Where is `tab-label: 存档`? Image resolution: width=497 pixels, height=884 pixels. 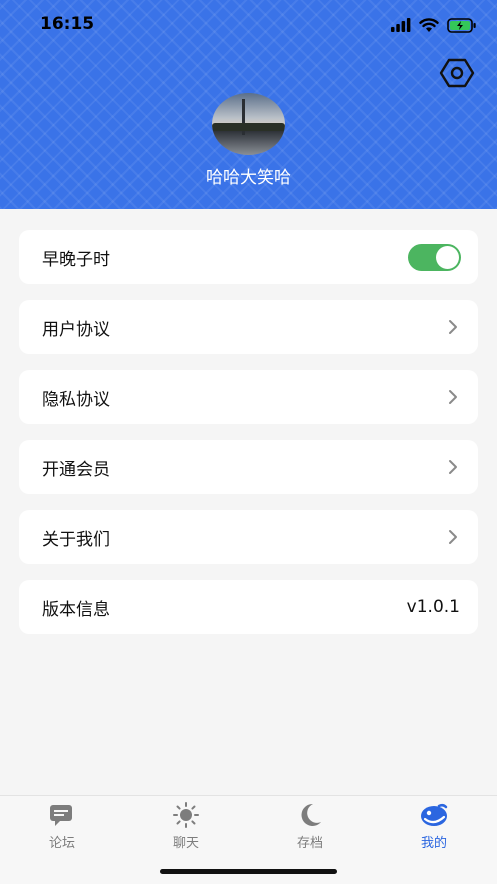
tab-label: 存档 is located at coordinates (309, 843).